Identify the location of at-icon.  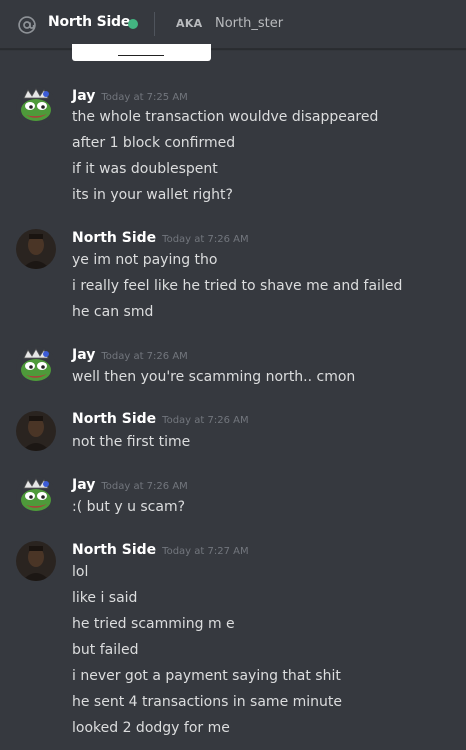
(27, 25).